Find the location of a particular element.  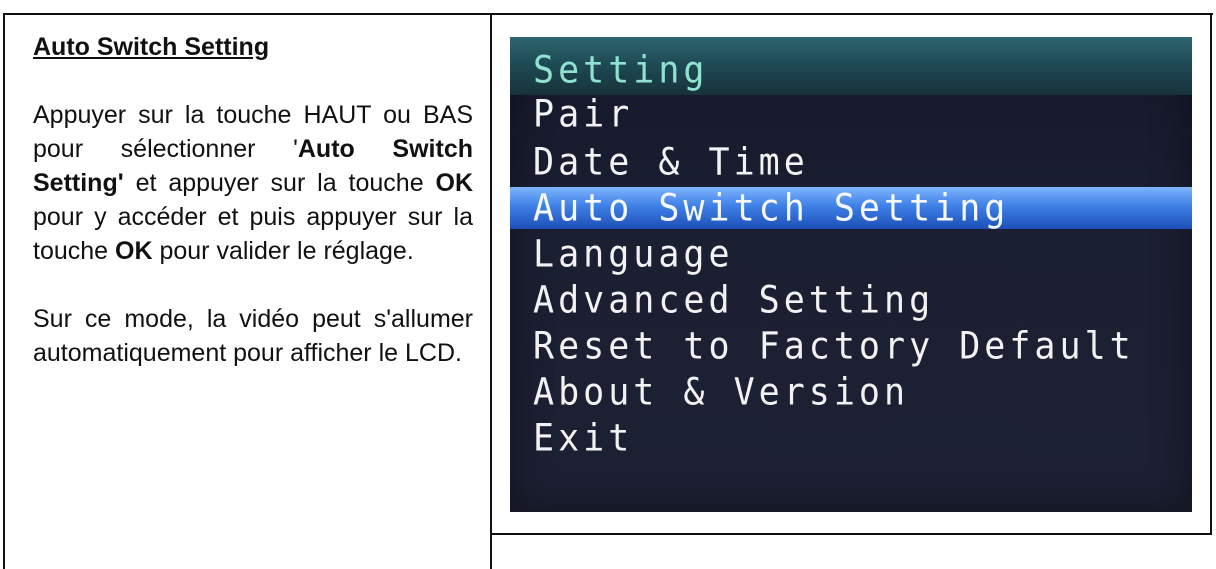

osd-item-pair: Pair is located at coordinates (583, 114).